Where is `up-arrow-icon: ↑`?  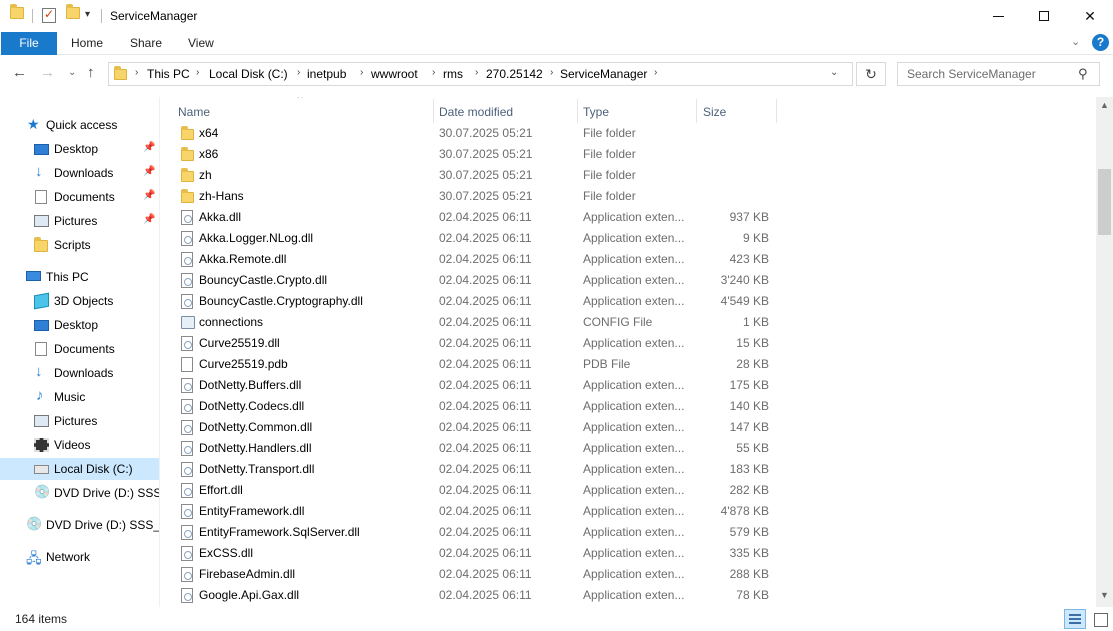
up-arrow-icon: ↑ is located at coordinates (91, 72).